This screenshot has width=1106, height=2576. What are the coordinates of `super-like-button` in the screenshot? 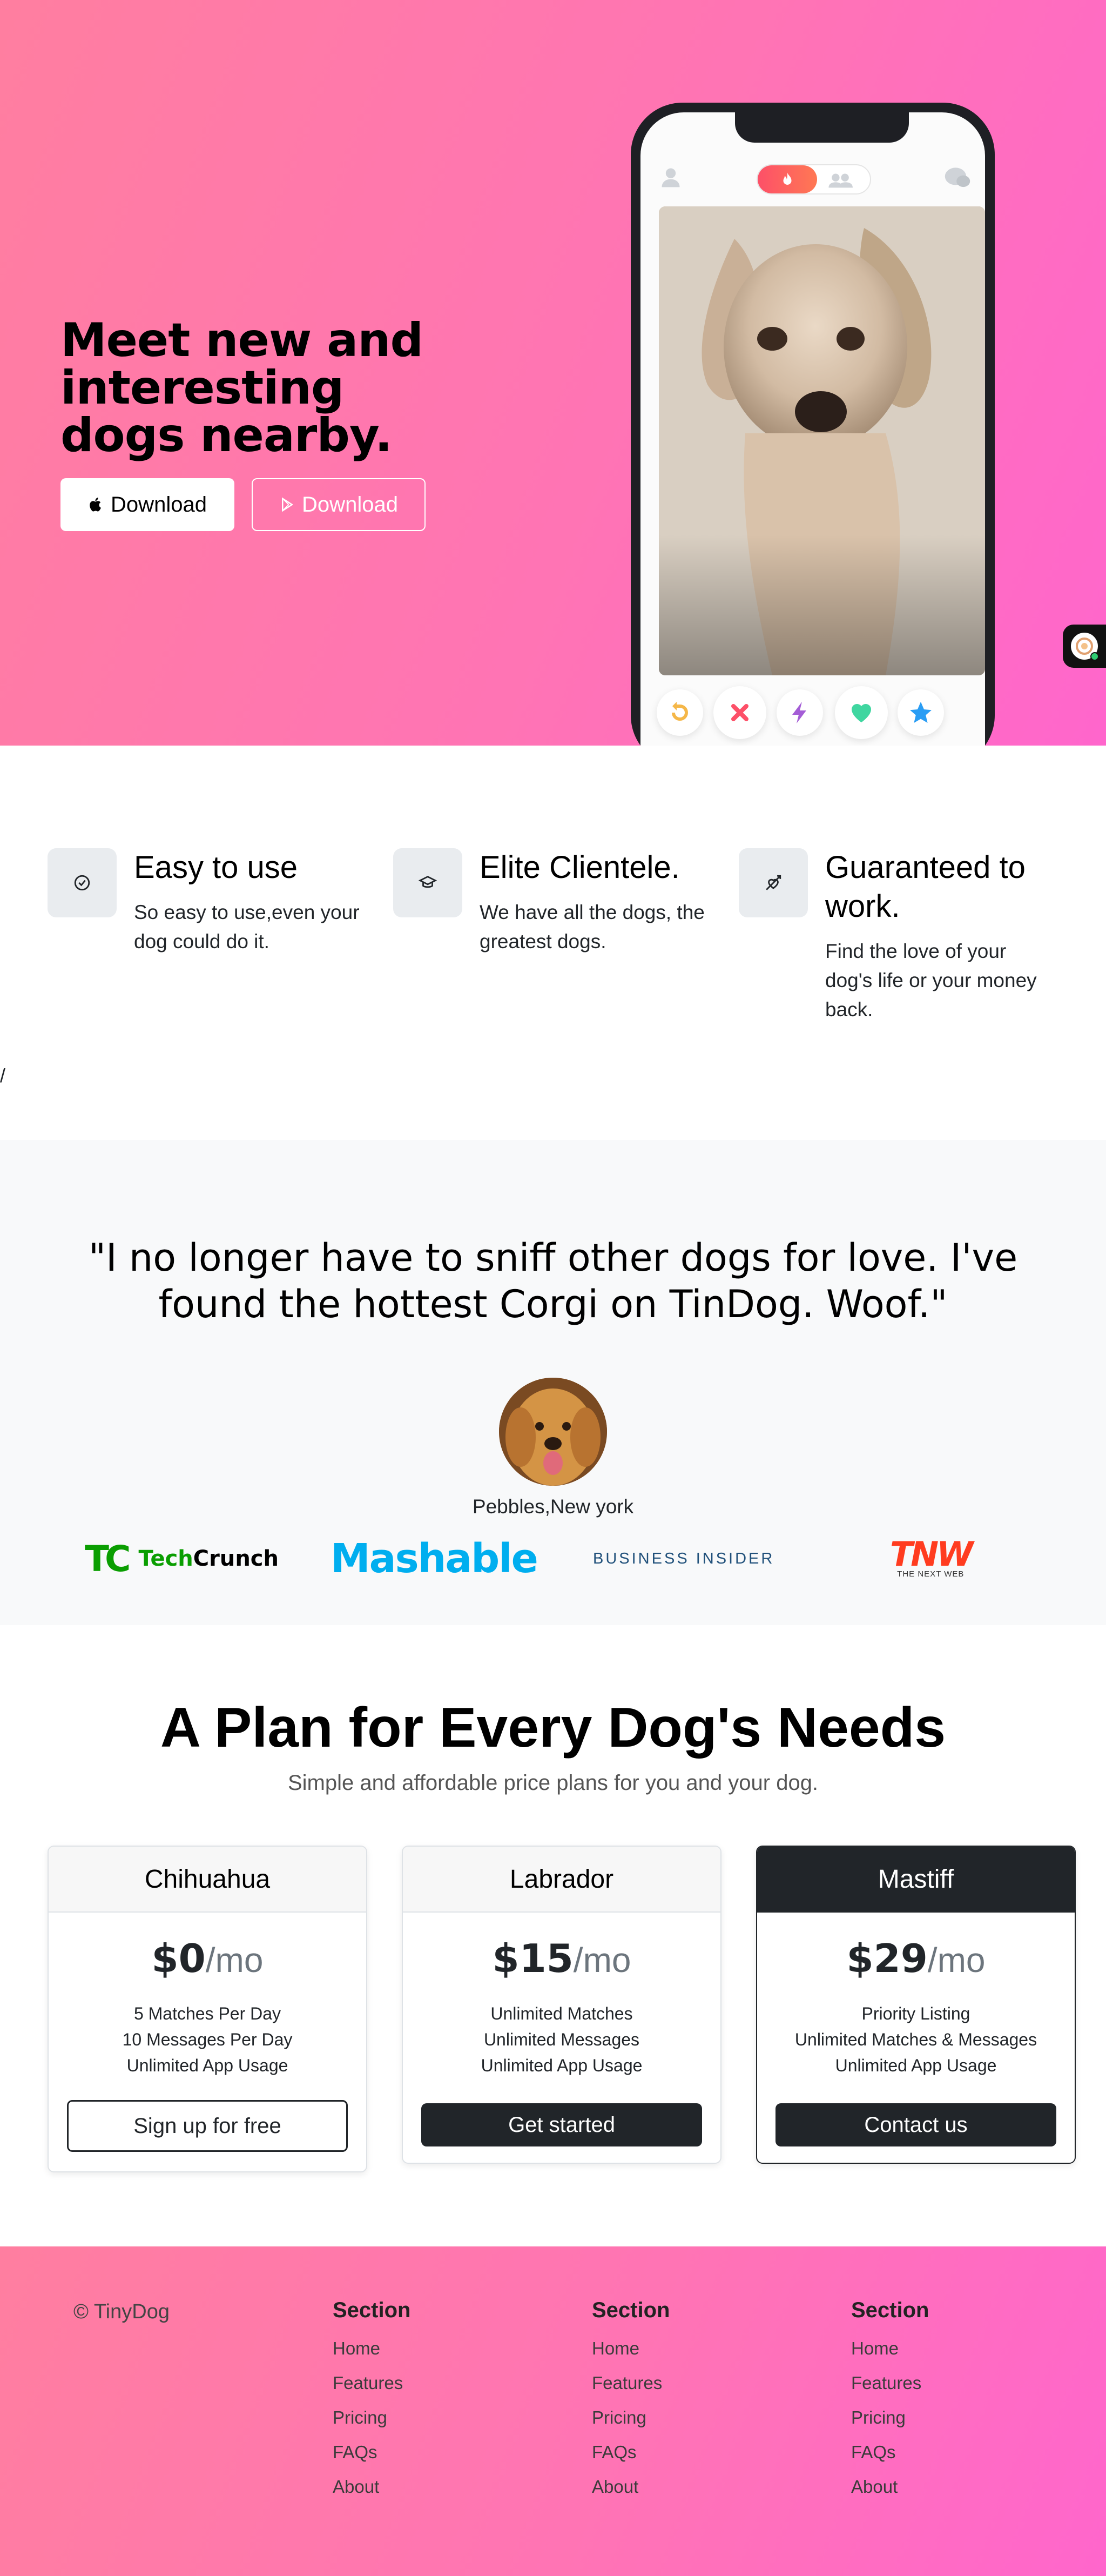 It's located at (921, 713).